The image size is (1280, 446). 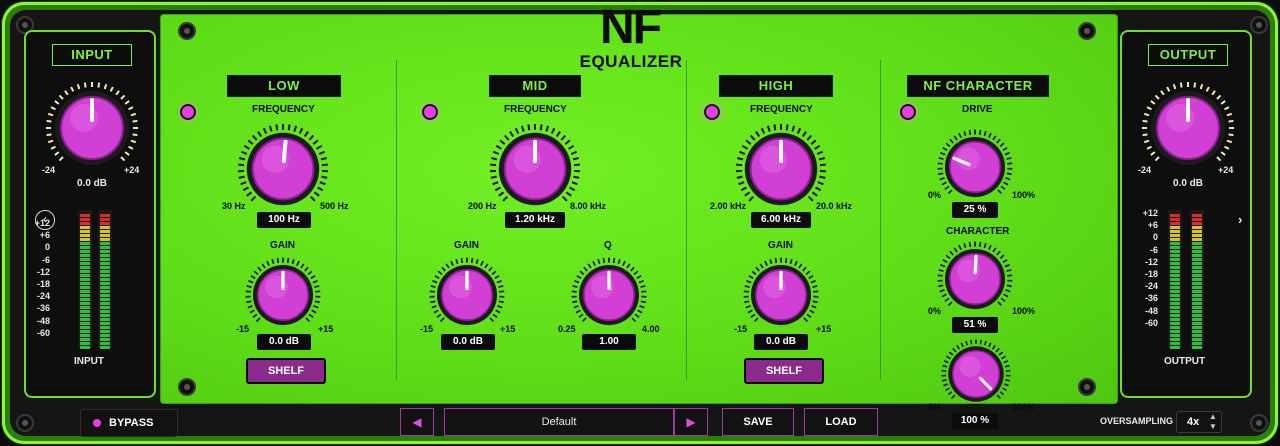 What do you see at coordinates (417, 422) in the screenshot?
I see `preset-prev-button: ◀` at bounding box center [417, 422].